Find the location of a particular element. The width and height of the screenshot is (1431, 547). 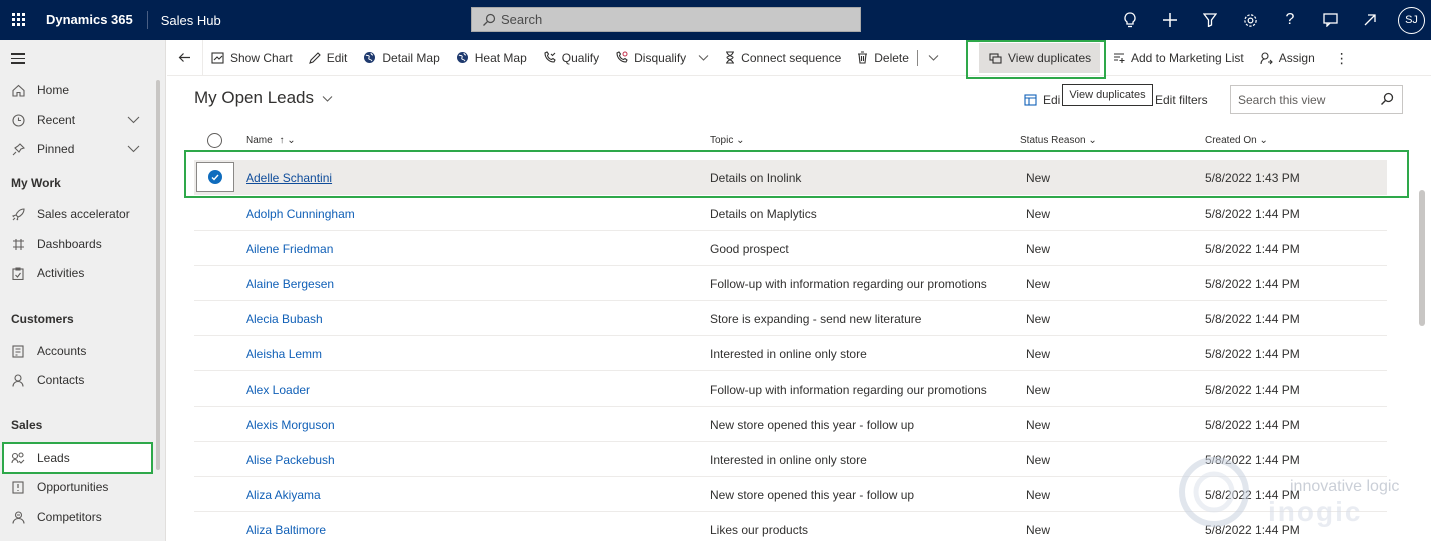

lead-name-link: Alaine Bergesen is located at coordinates (290, 284).